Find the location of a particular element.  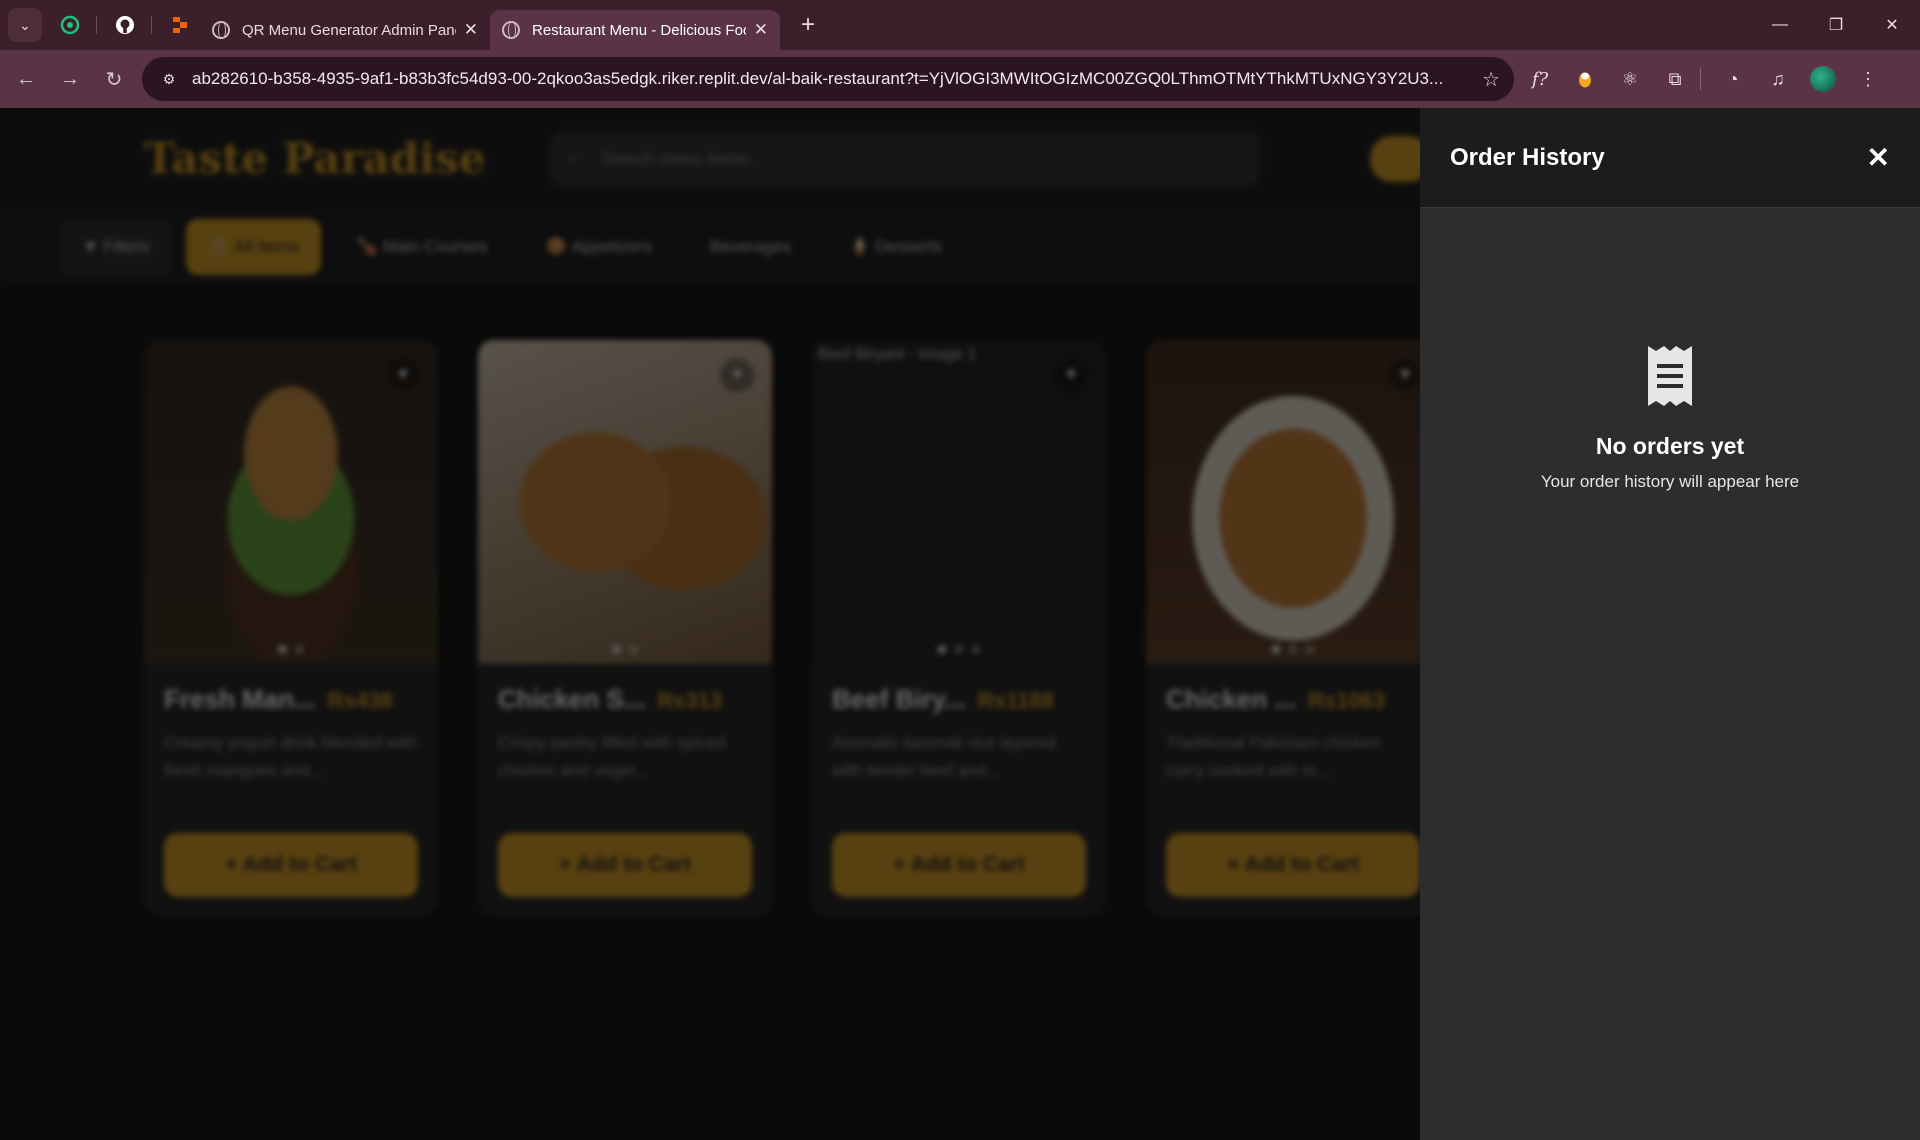

category-beverages: Beverages is located at coordinates (750, 247).